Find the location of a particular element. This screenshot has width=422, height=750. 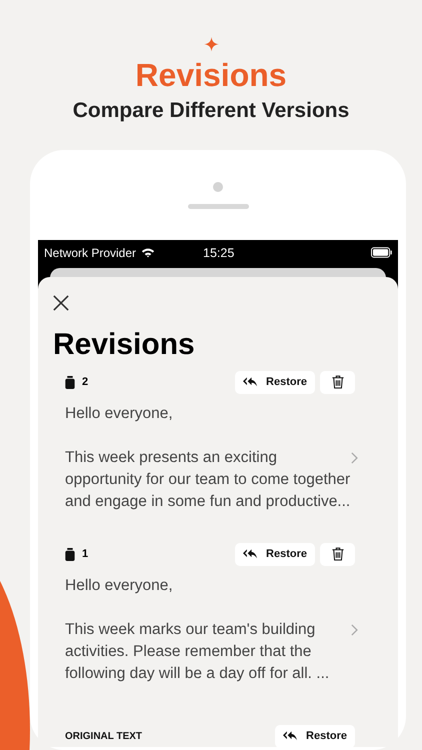

version-number: 1 is located at coordinates (85, 554).